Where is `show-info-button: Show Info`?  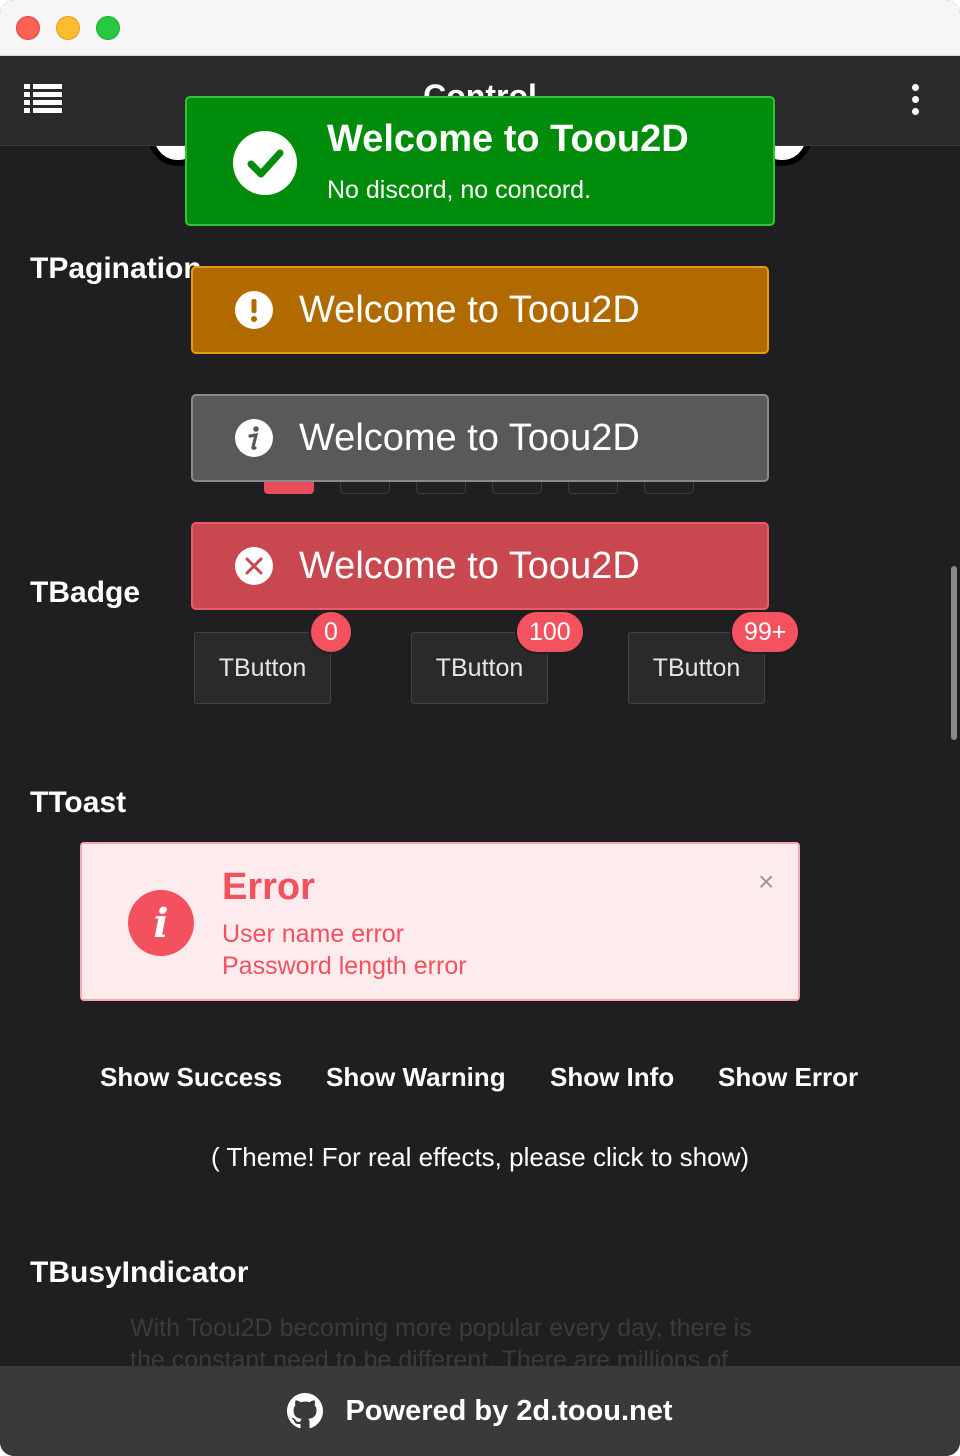 show-info-button: Show Info is located at coordinates (612, 1077).